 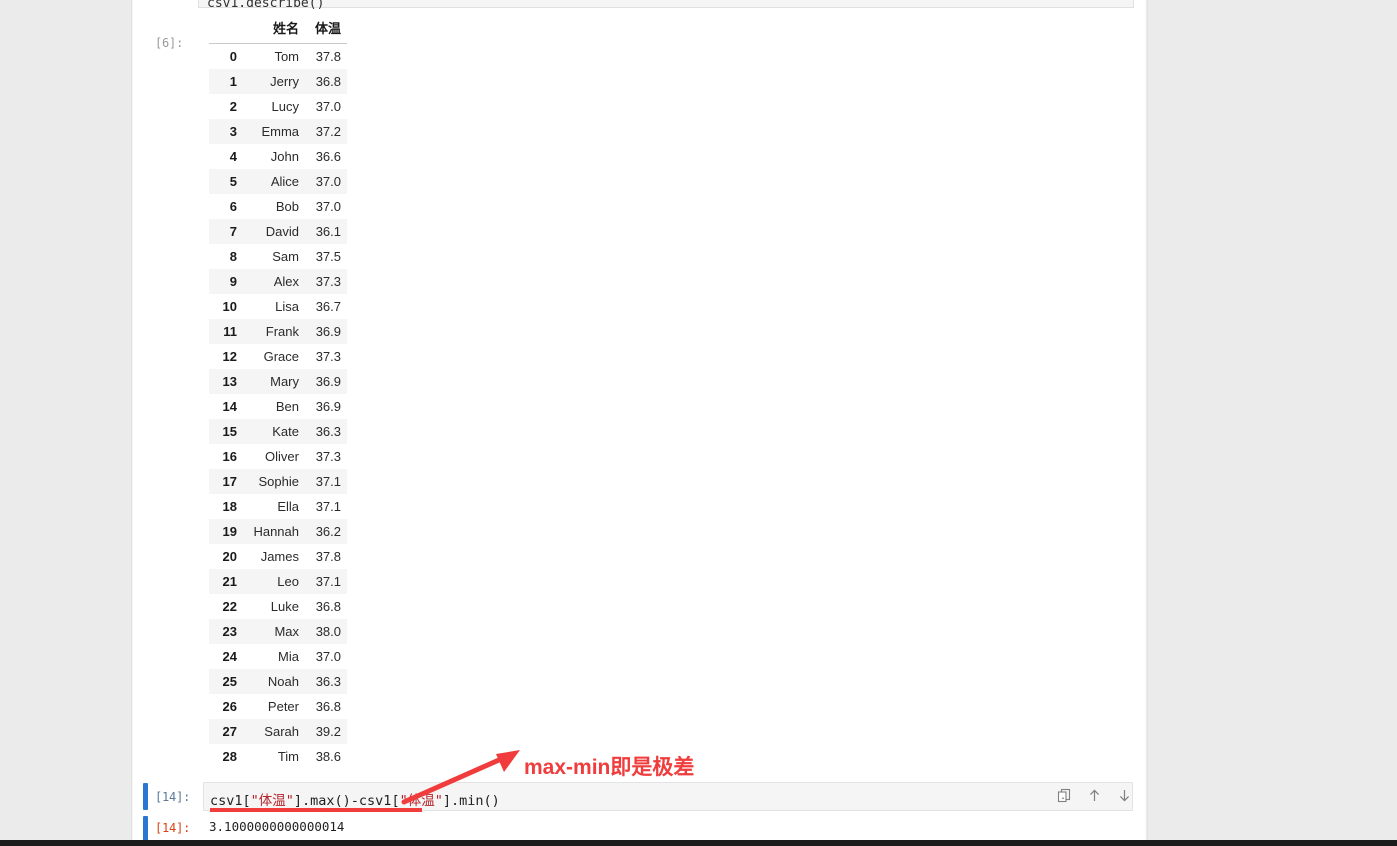 I want to click on table-cell-name: Hannah, so click(x=276, y=531).